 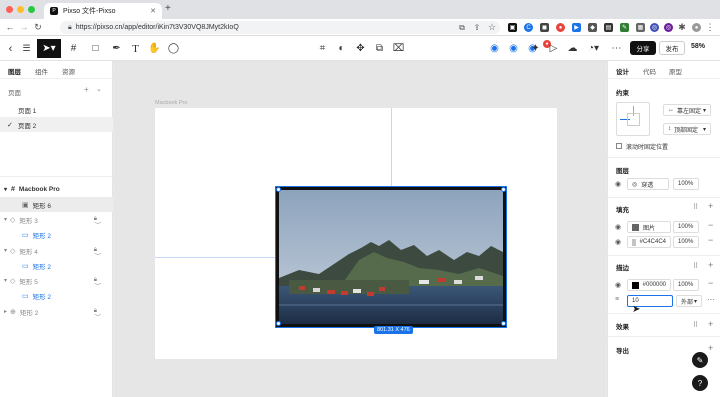 What do you see at coordinates (711, 299) in the screenshot?
I see `more-stroke-options-icon: ⋯` at bounding box center [711, 299].